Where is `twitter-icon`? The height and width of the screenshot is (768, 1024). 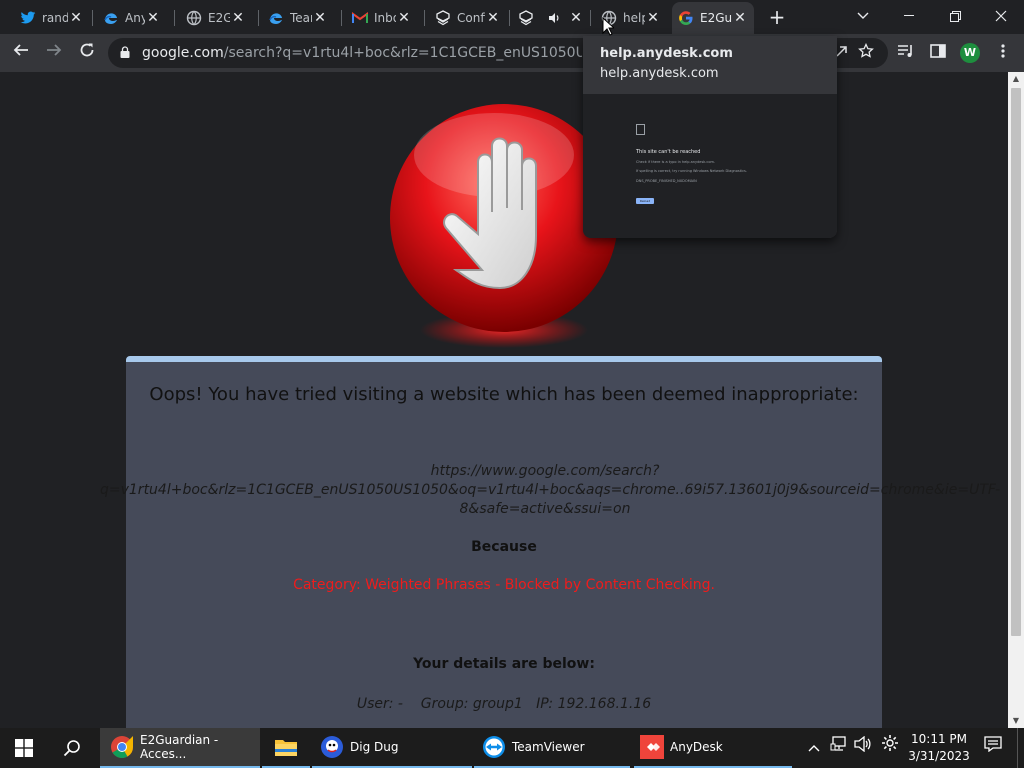
twitter-icon is located at coordinates (28, 18).